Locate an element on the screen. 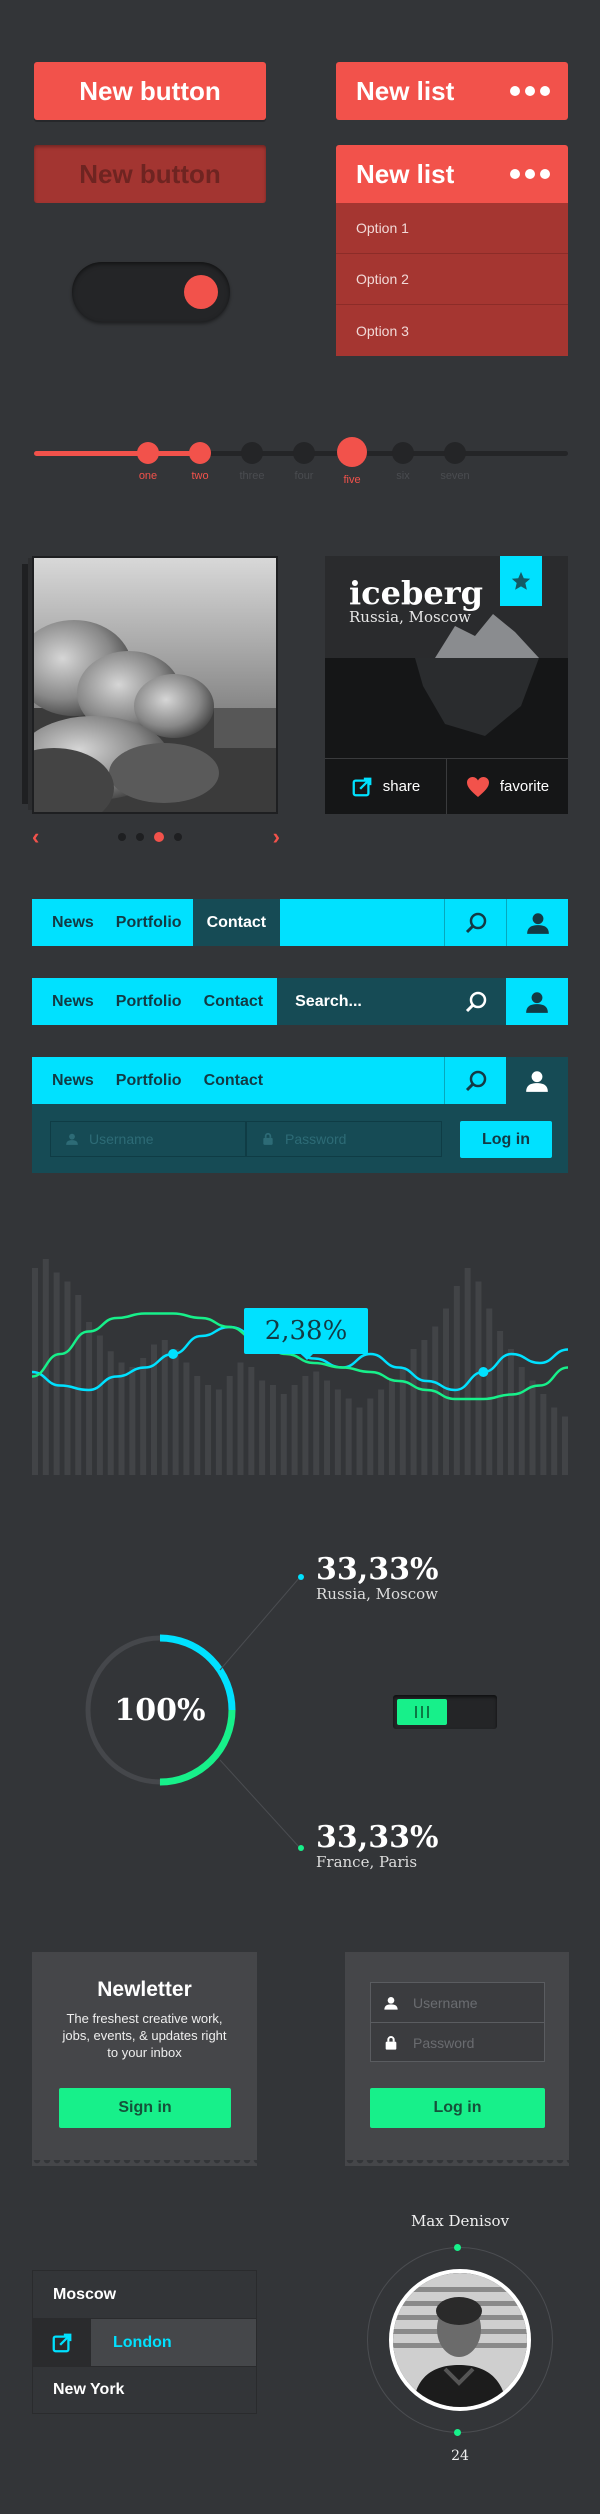 The height and width of the screenshot is (2514, 600). login-username-field: Username is located at coordinates (457, 2003).